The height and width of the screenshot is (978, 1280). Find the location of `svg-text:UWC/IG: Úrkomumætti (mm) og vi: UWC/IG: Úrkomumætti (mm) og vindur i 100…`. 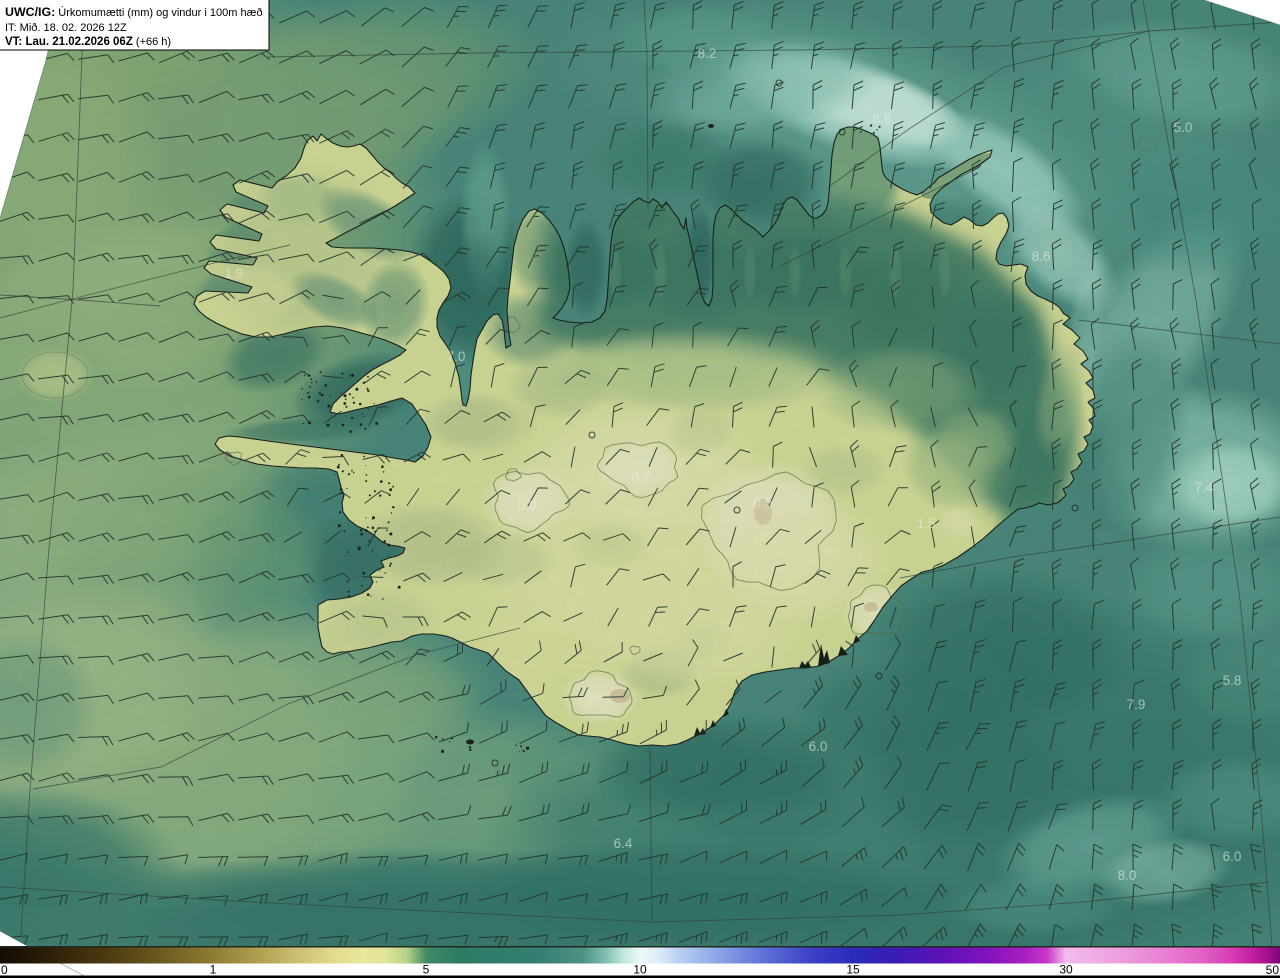

svg-text:UWC/IG: Úrkomumætti (mm) og vi: UWC/IG: Úrkomumætti (mm) og vindur i 100… is located at coordinates (133, 12).